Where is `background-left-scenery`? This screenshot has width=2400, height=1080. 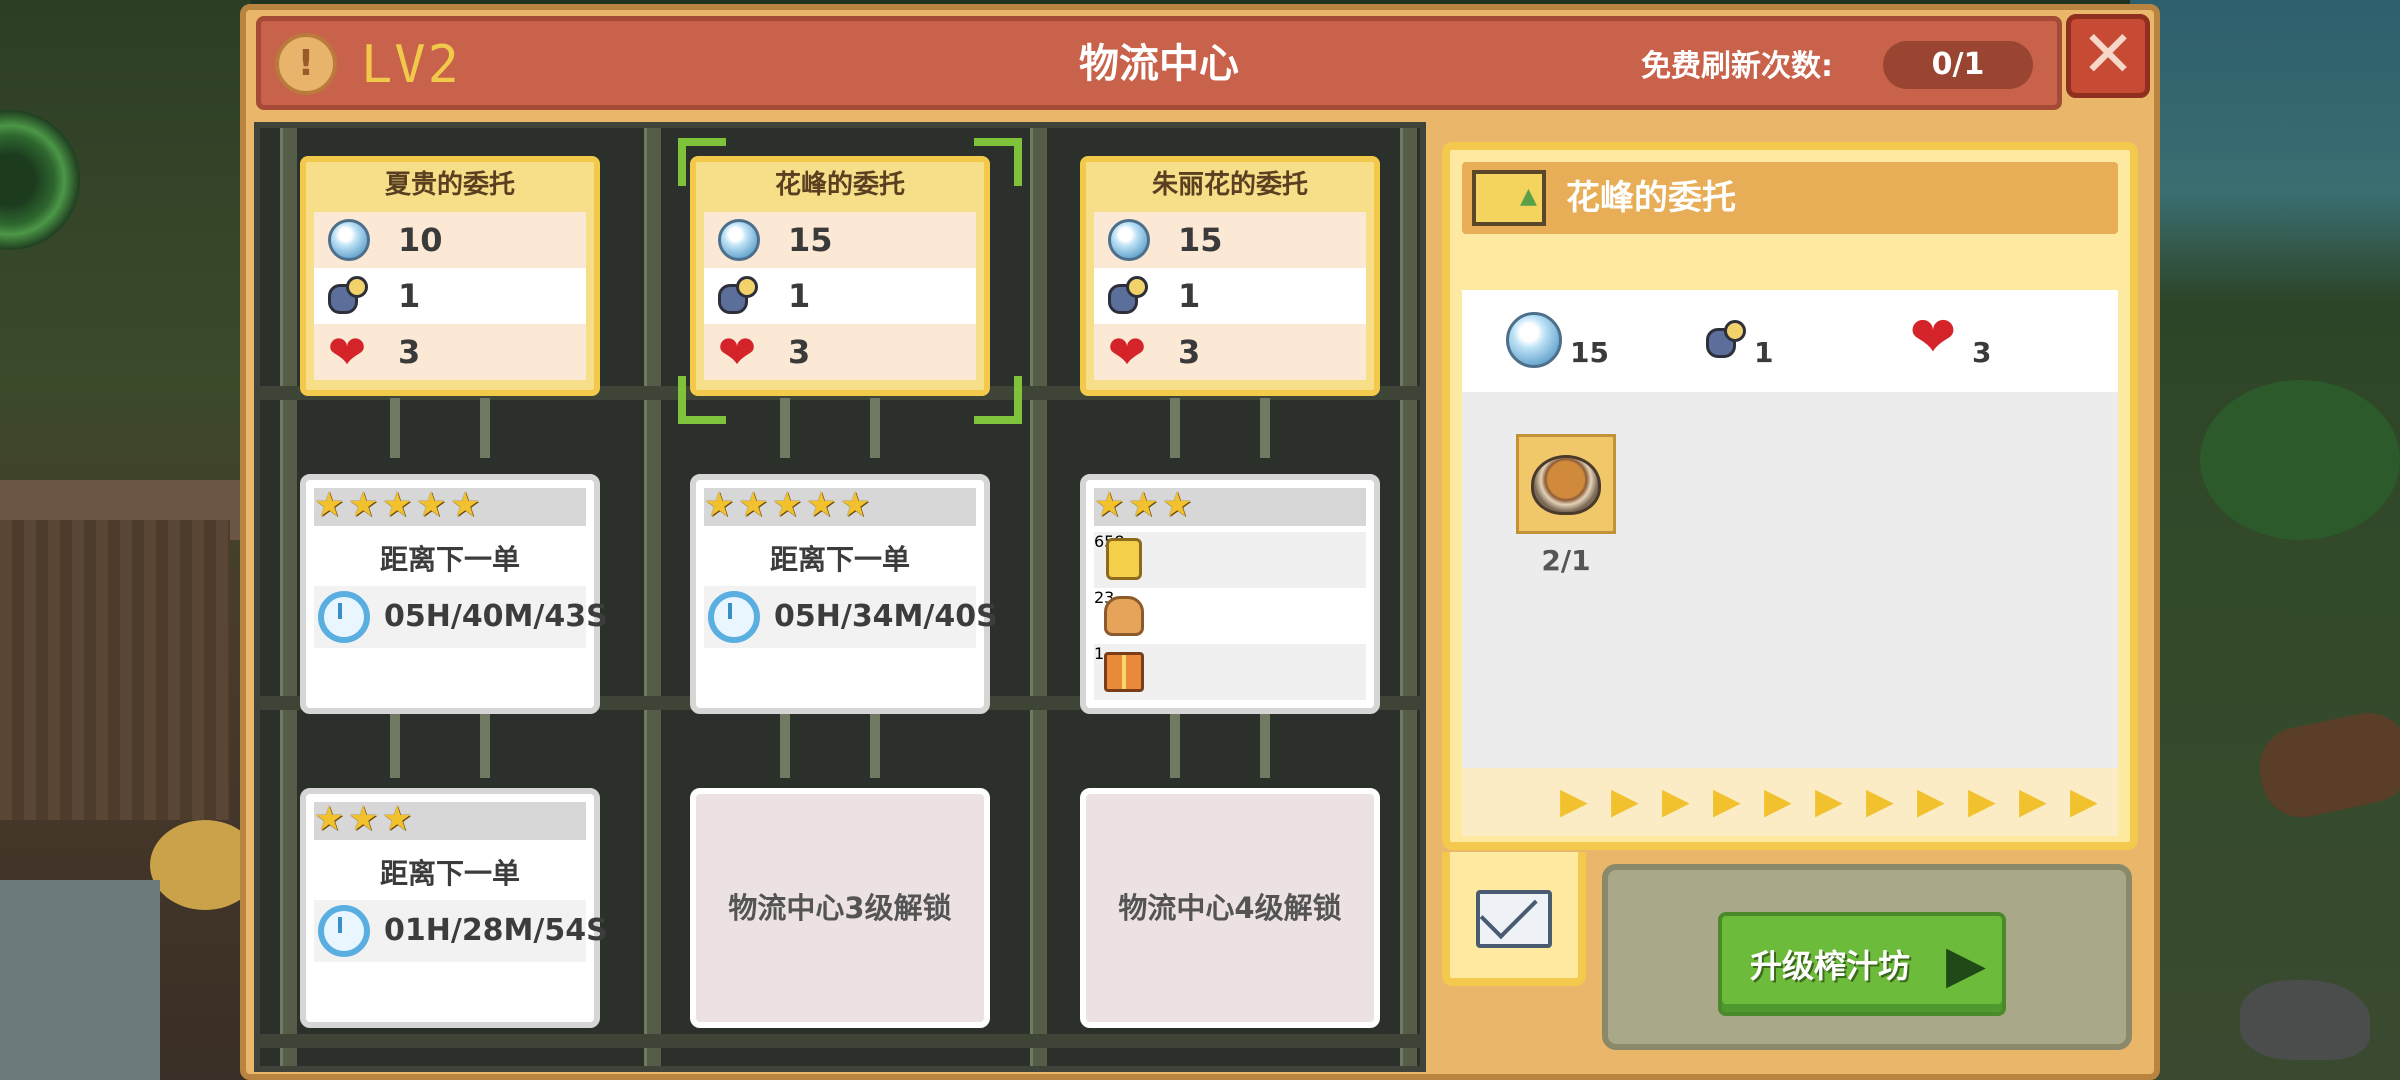 background-left-scenery is located at coordinates (130, 540).